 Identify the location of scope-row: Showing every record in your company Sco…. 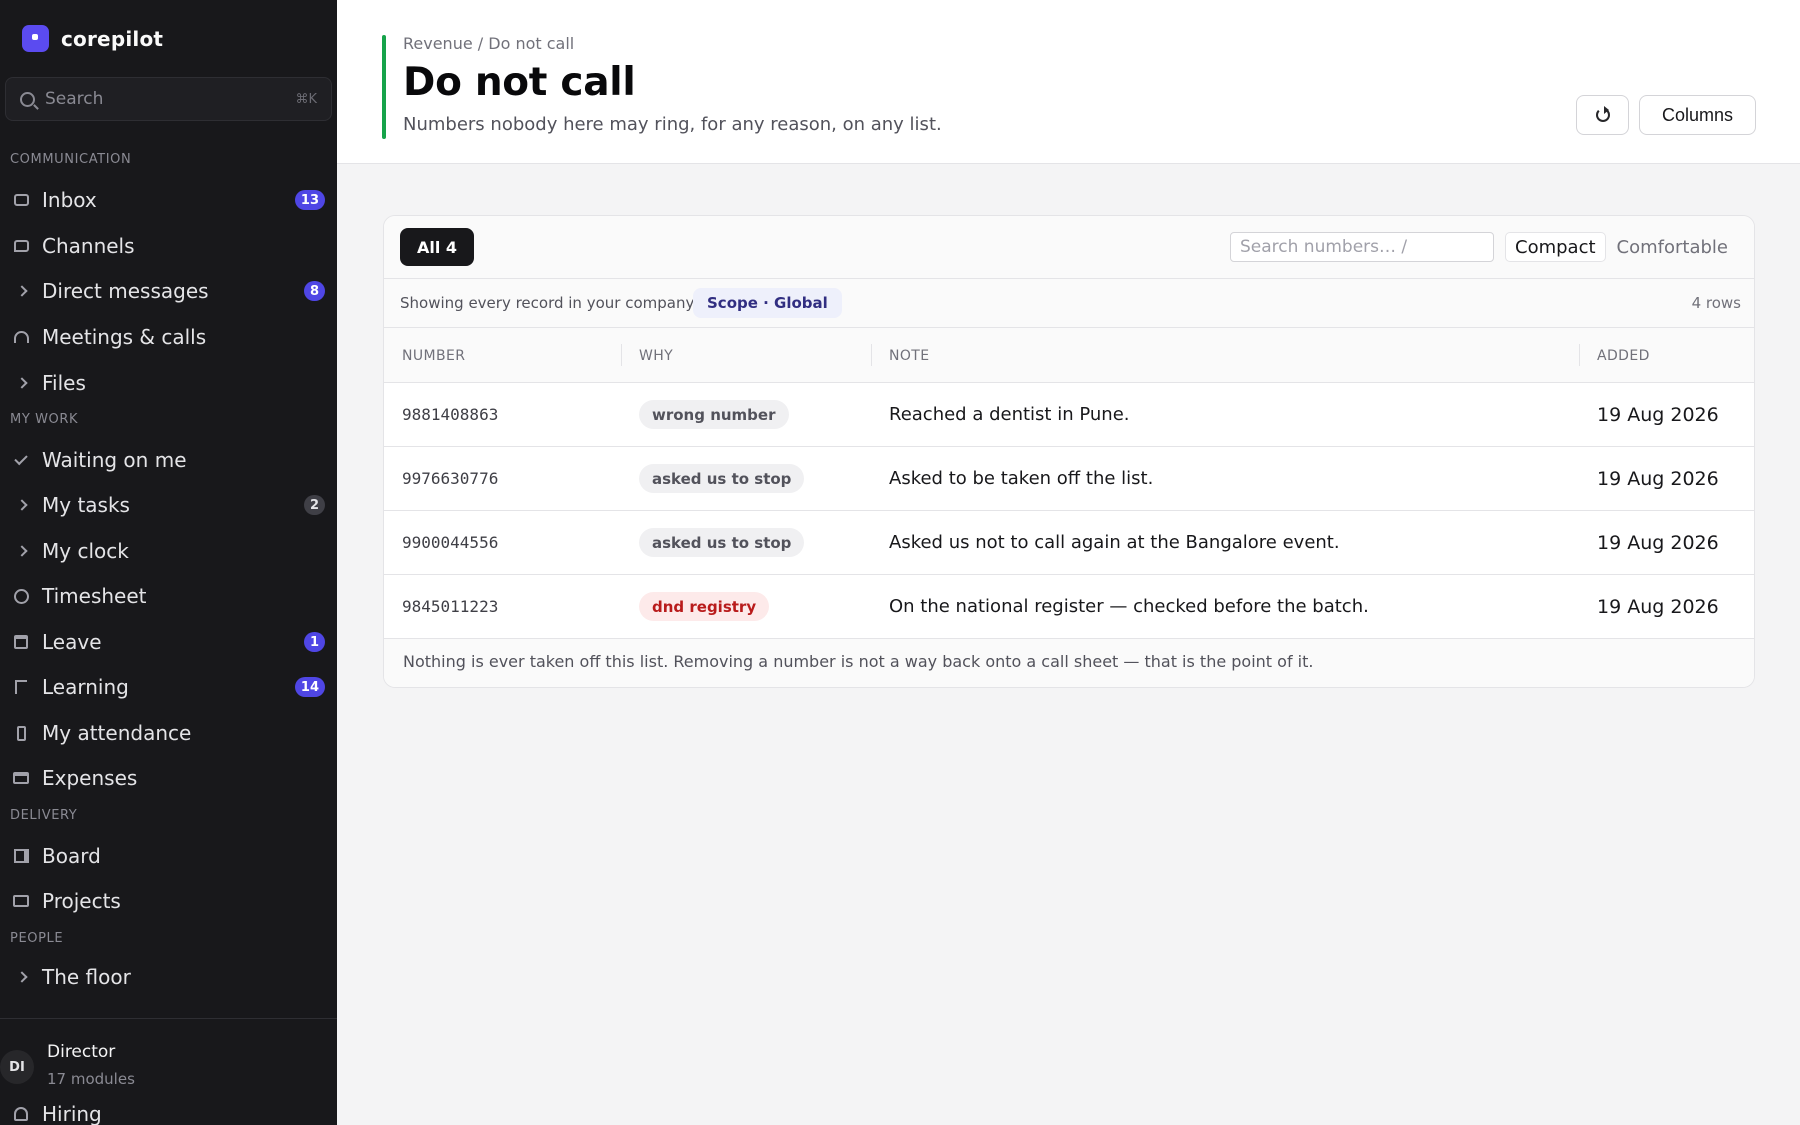
(1069, 303).